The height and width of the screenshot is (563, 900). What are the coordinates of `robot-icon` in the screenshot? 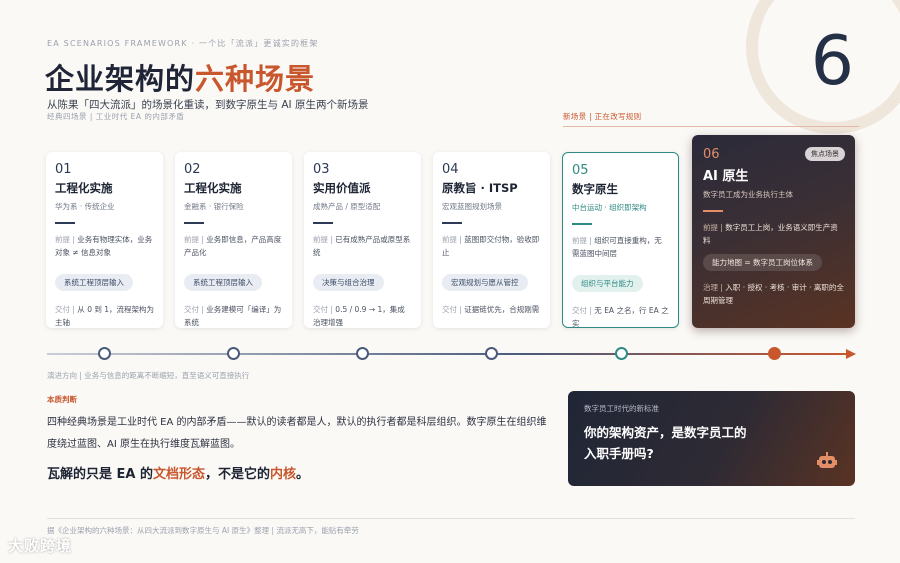 It's located at (827, 460).